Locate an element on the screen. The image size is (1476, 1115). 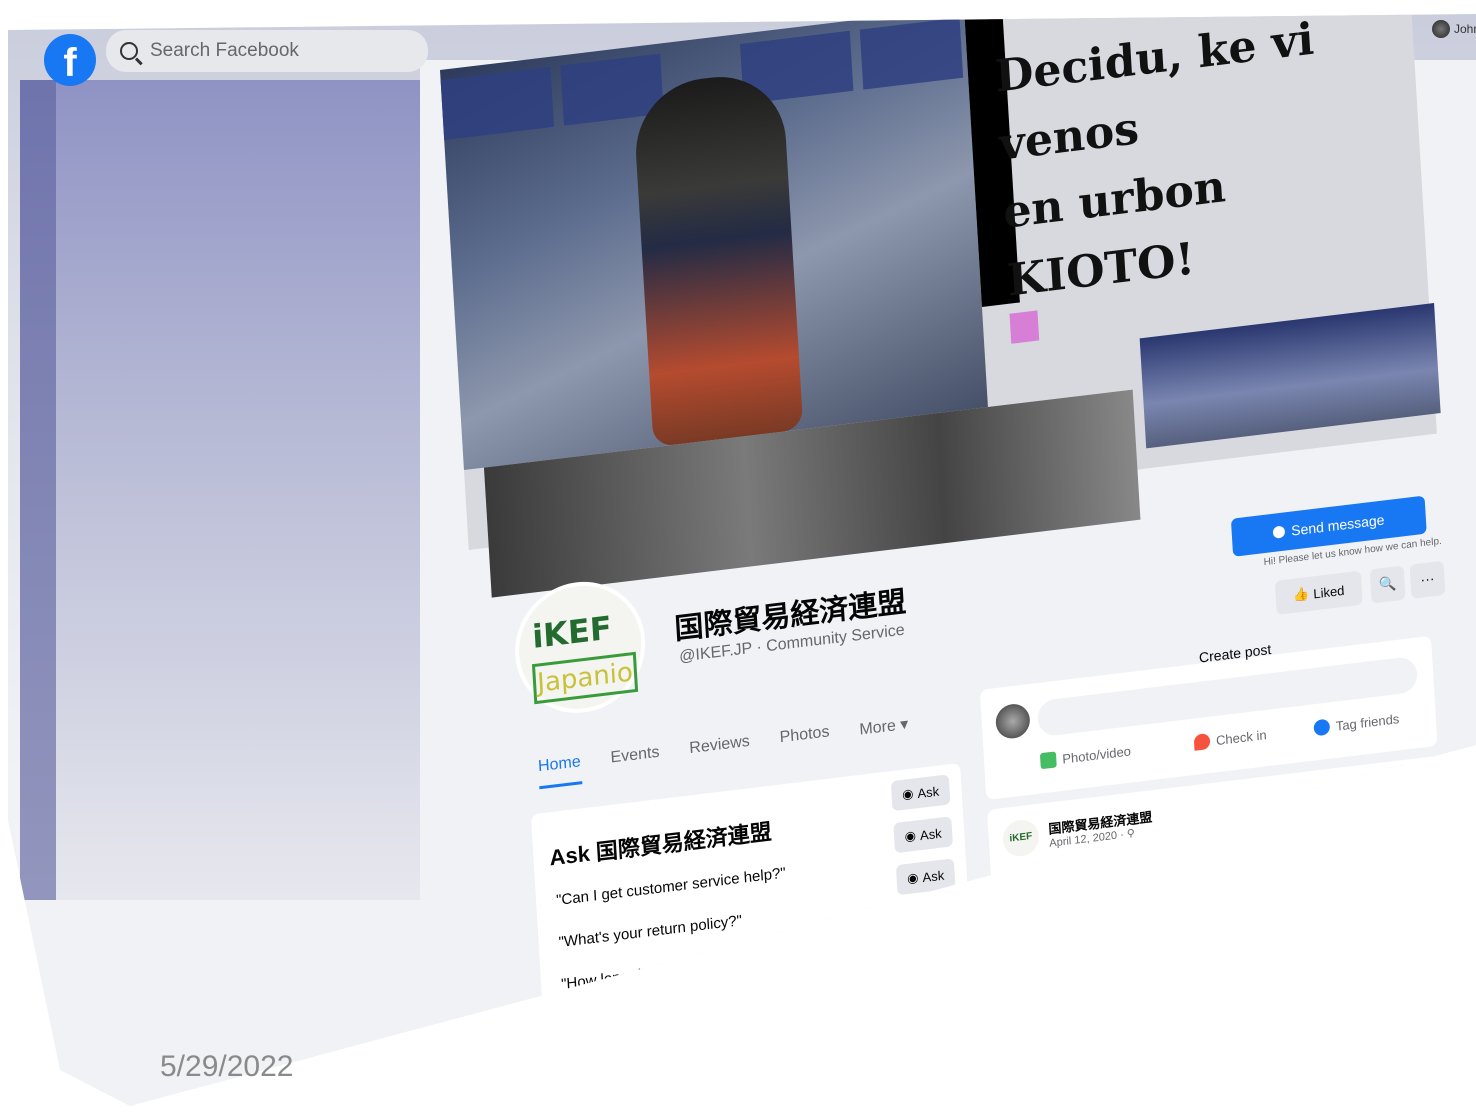
search-input: Search Facebook is located at coordinates (267, 51).